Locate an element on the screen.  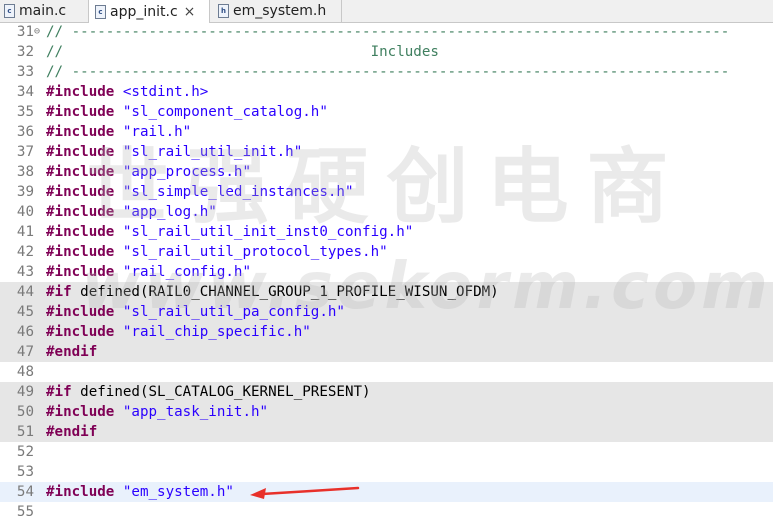
code-text: #include "sl_rail_util_init.h" is located at coordinates (174, 152).